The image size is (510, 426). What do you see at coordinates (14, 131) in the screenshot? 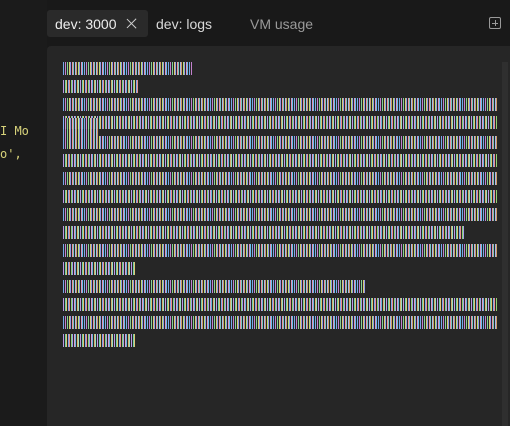
I see `code-line: I Mo` at bounding box center [14, 131].